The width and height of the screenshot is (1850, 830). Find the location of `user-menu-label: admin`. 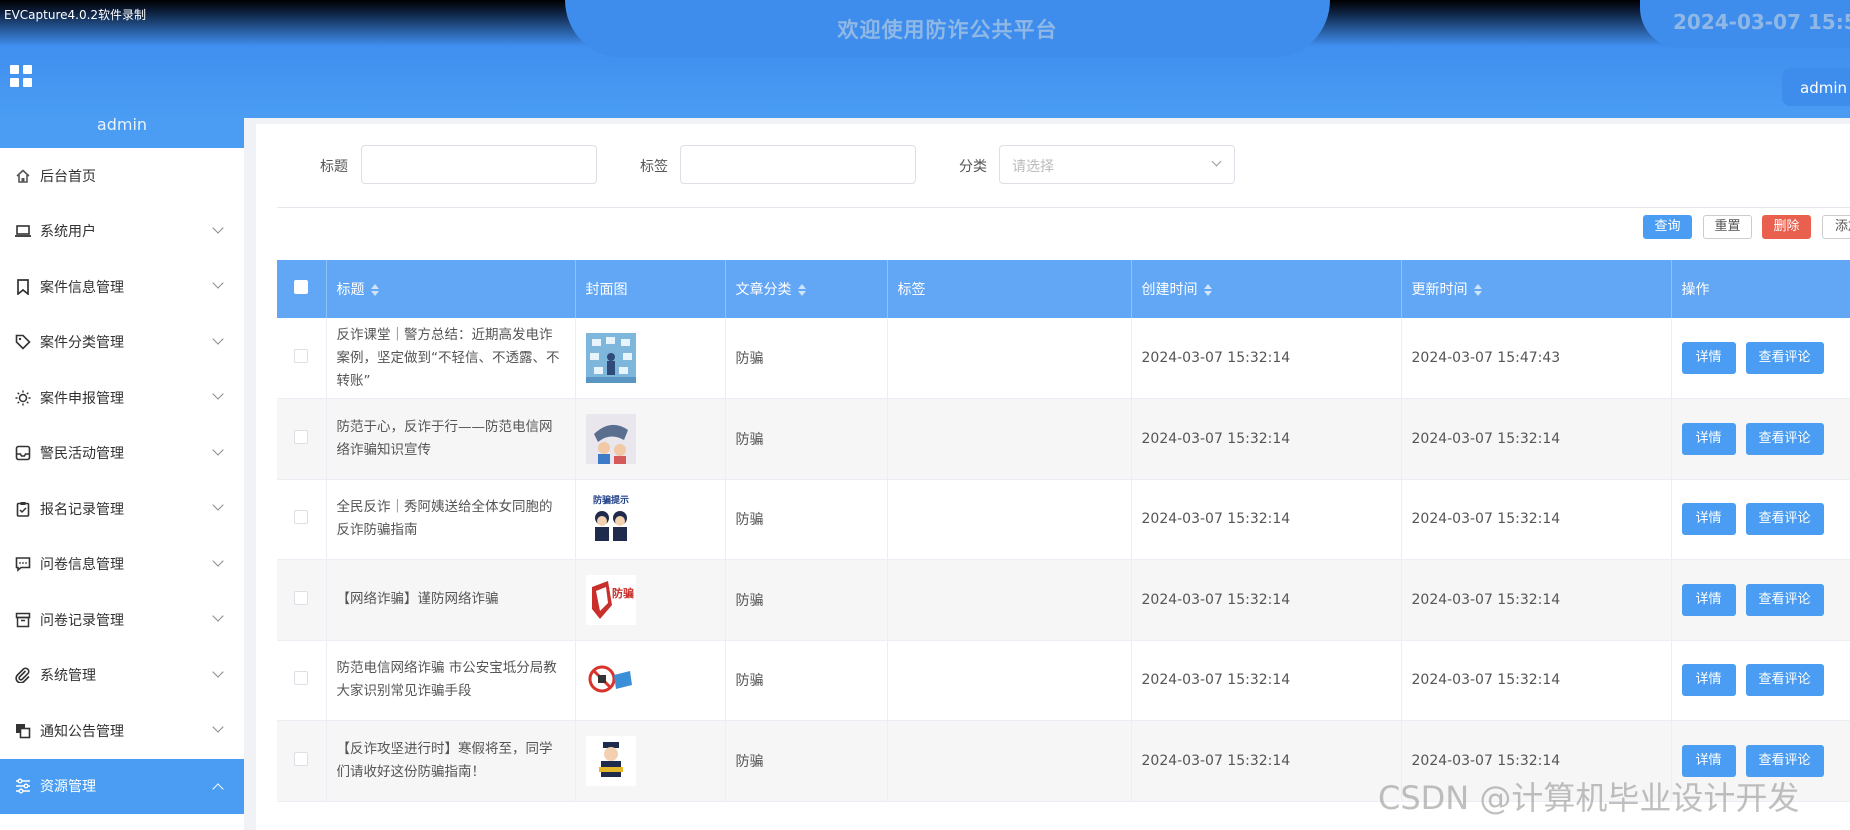

user-menu-label: admin is located at coordinates (1823, 88).